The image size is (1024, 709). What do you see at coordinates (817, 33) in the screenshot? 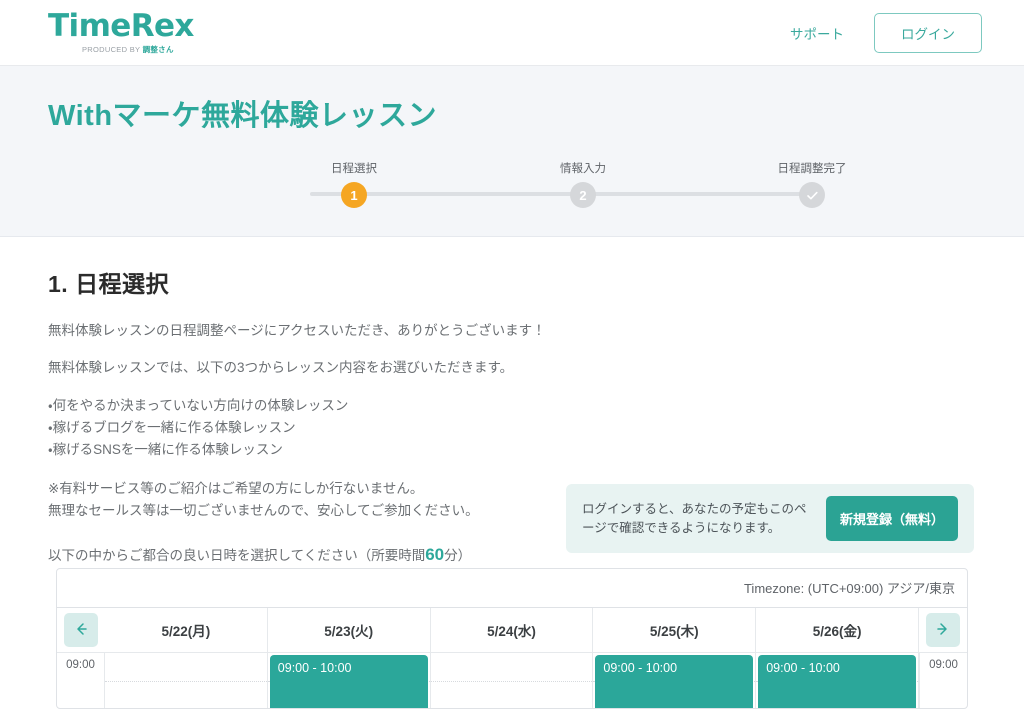
I see `support-link: サポート` at bounding box center [817, 33].